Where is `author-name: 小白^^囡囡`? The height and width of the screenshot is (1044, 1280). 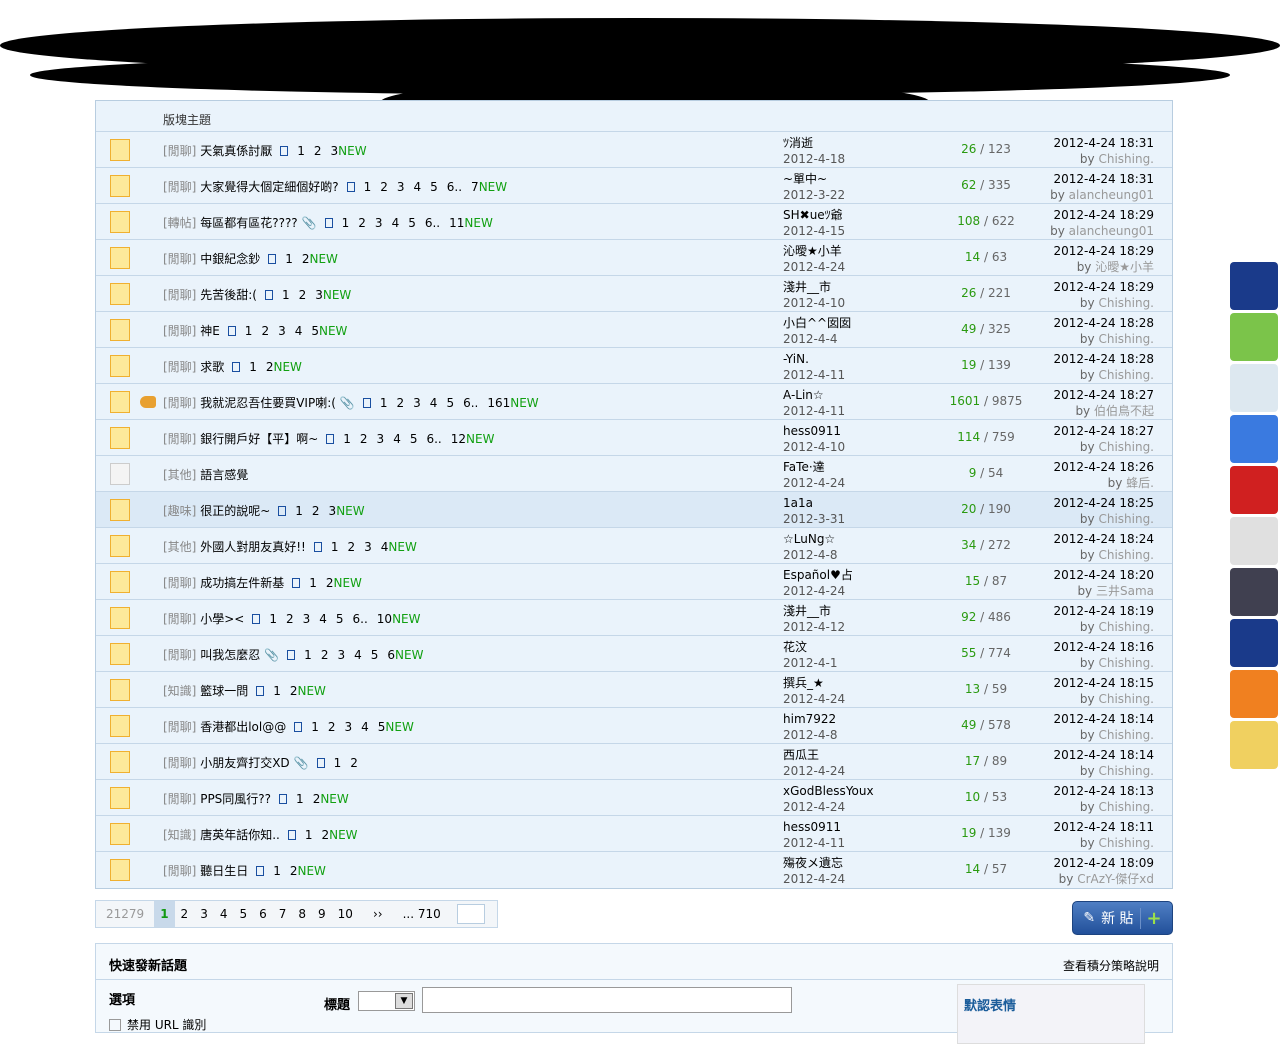
author-name: 小白^^囡囡 is located at coordinates (817, 323).